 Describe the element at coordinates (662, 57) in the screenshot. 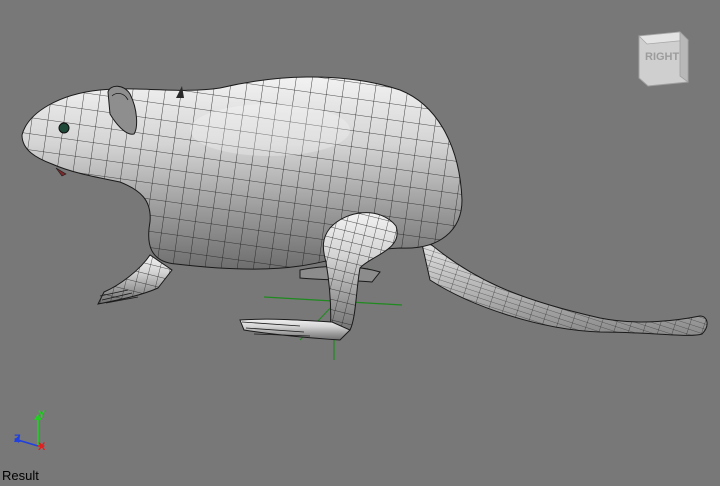

I see `view-cube-face-label: RIGHT` at that location.